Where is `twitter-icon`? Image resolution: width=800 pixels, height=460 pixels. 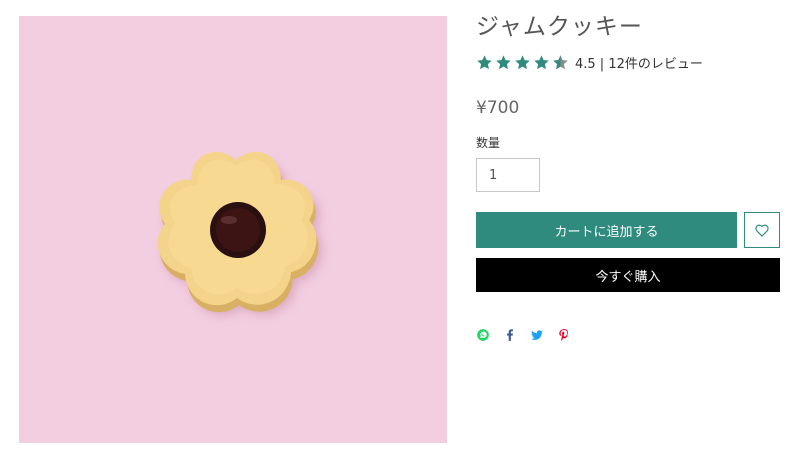
twitter-icon is located at coordinates (537, 335).